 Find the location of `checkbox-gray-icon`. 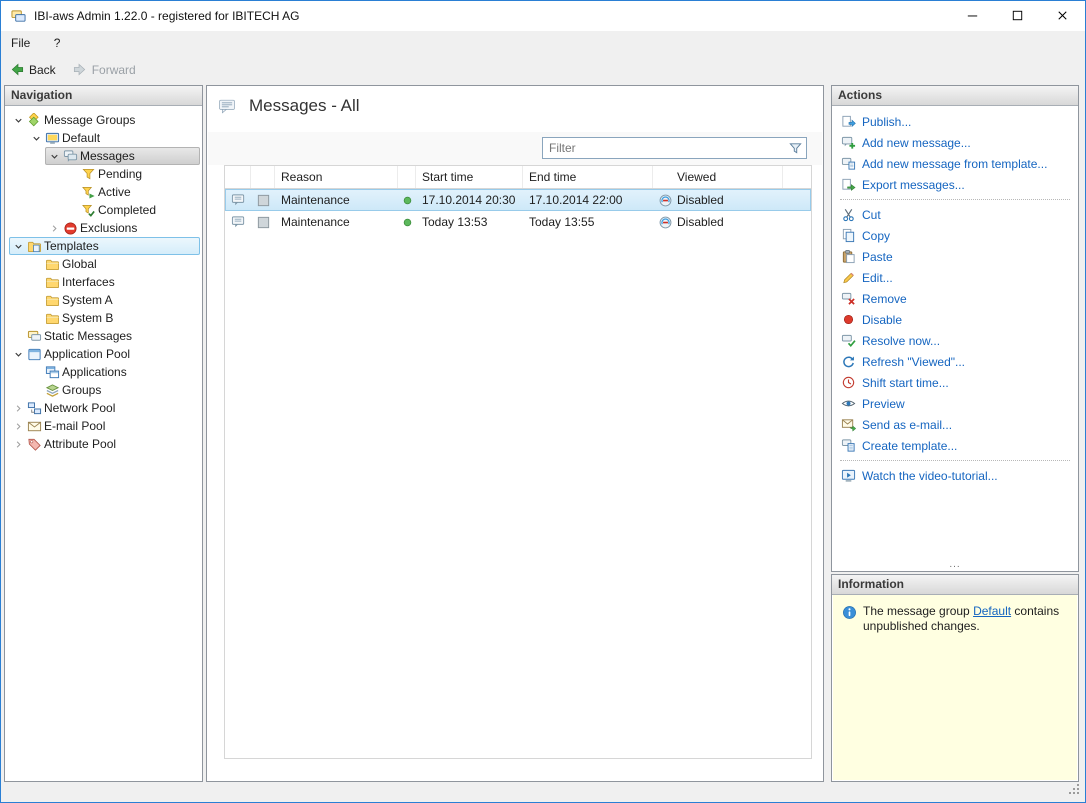

checkbox-gray-icon is located at coordinates (263, 222).